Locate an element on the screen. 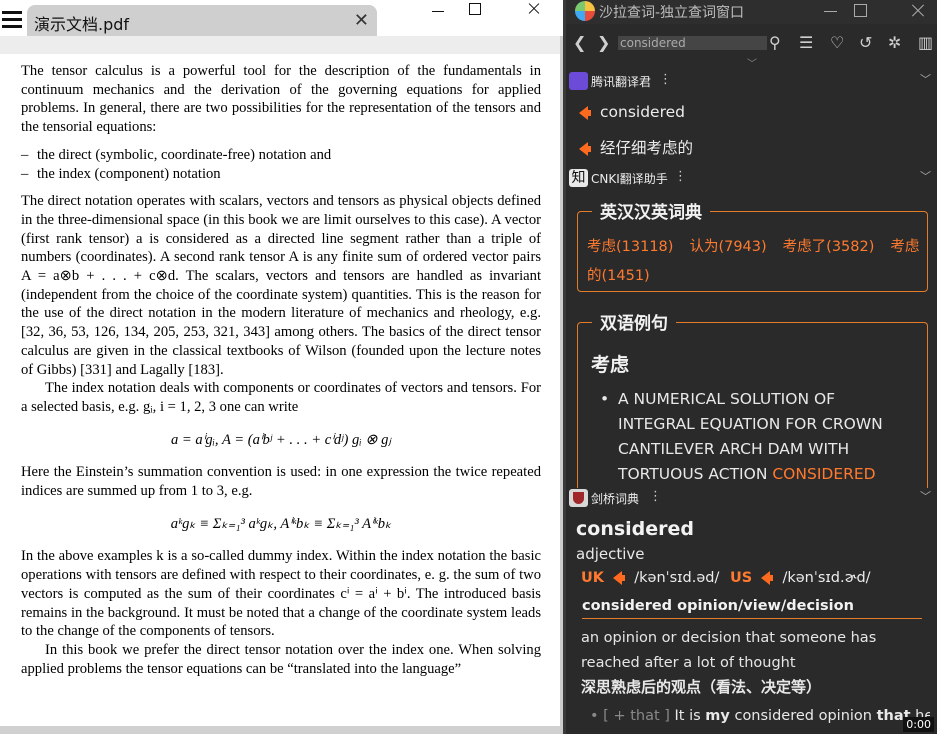 The image size is (937, 734). translation-line: 经仔细考虑的 is located at coordinates (636, 147).